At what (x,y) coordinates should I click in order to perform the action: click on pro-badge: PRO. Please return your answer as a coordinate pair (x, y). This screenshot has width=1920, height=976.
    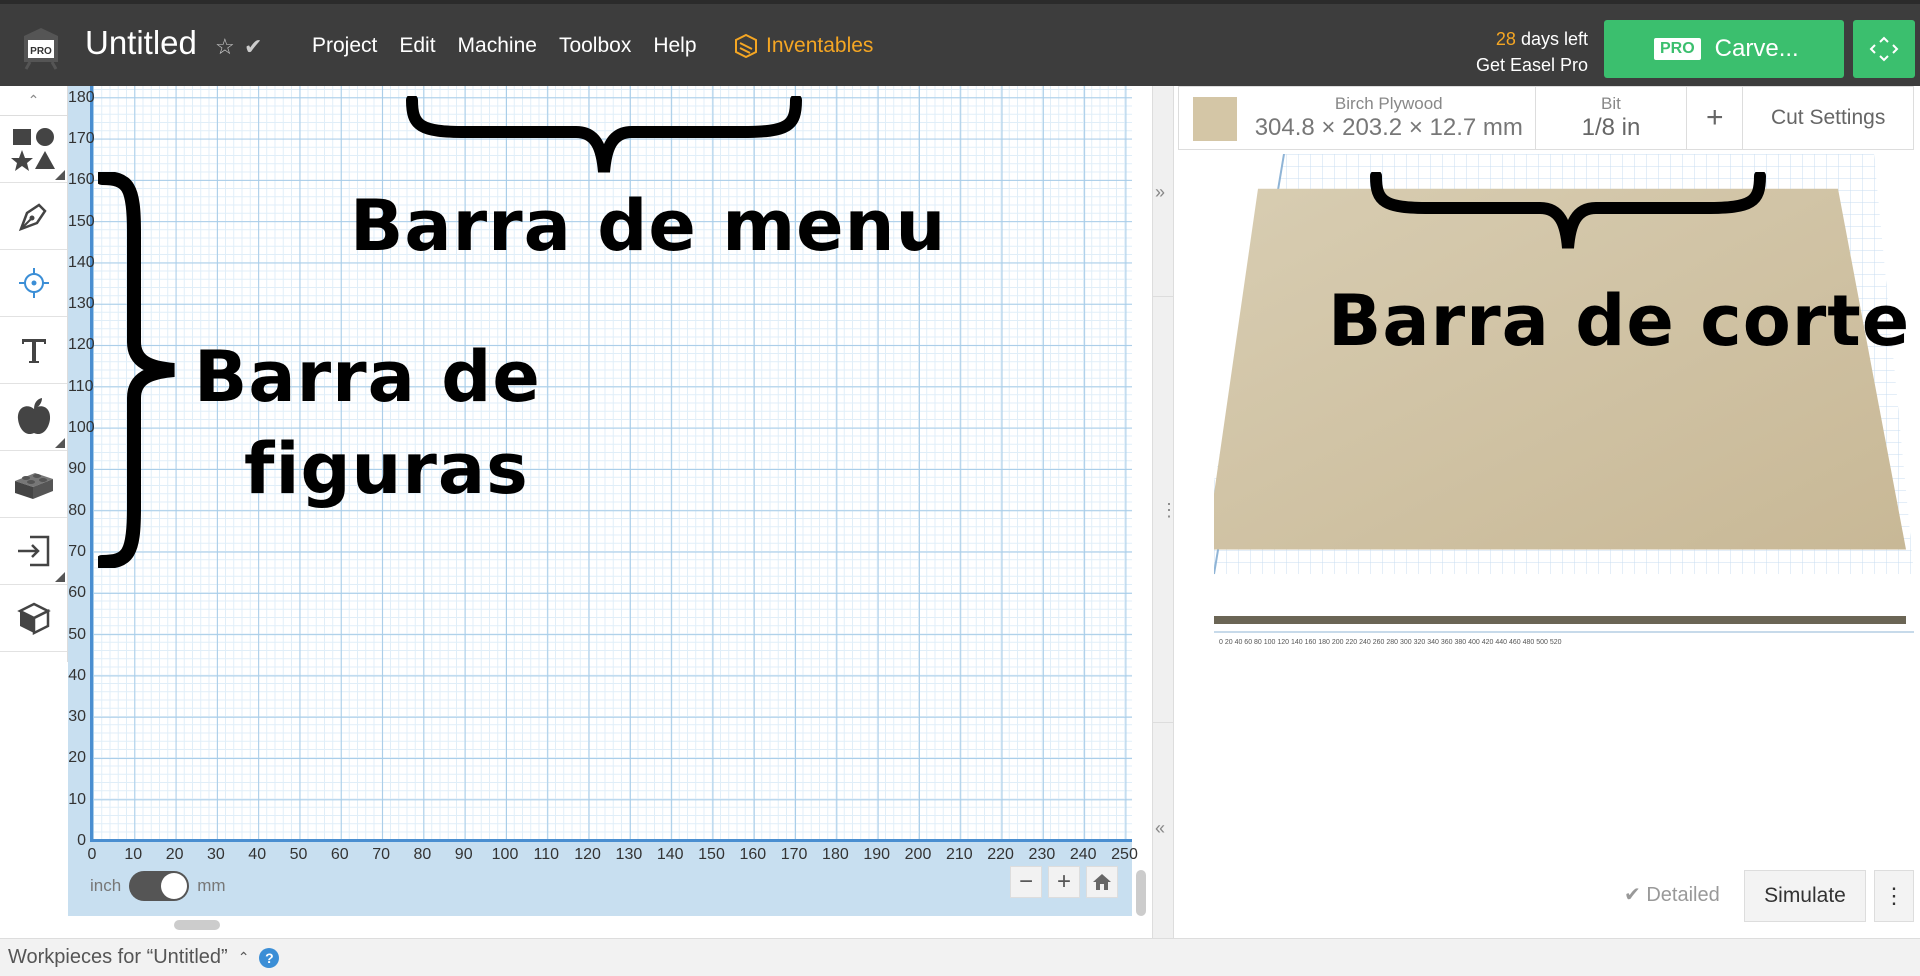
    Looking at the image, I should click on (1677, 49).